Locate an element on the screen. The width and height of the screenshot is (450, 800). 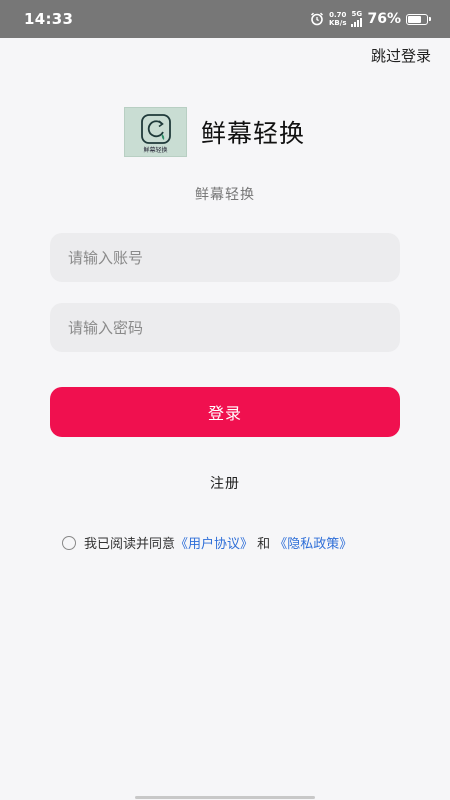
privacy-policy-link: 《隐私政策》 is located at coordinates (313, 542).